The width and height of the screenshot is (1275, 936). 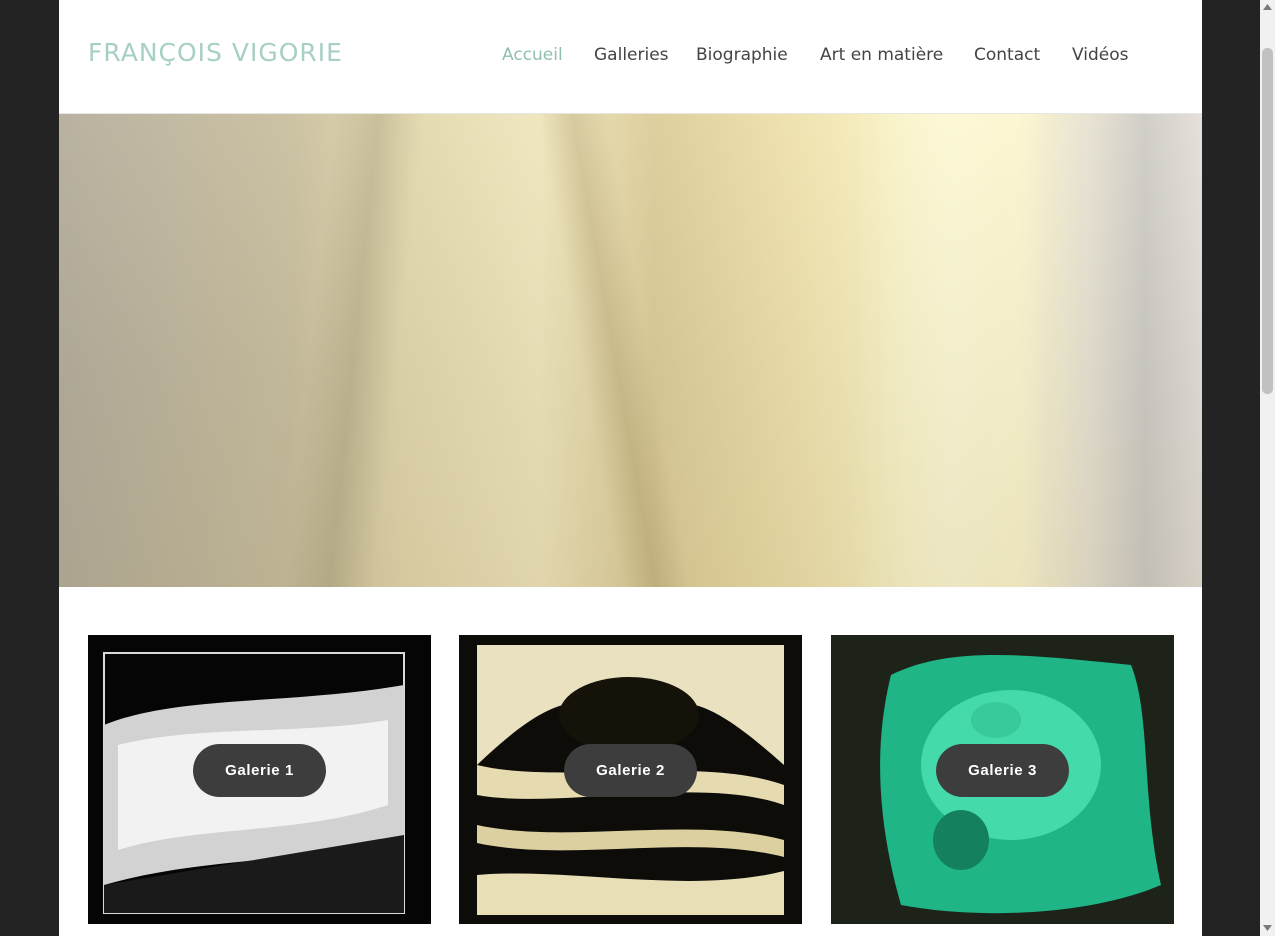 I want to click on chevron-down-icon, so click(x=630, y=620).